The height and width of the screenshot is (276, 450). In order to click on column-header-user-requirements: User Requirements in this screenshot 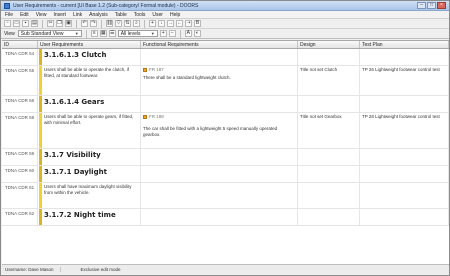, I will do `click(89, 44)`.